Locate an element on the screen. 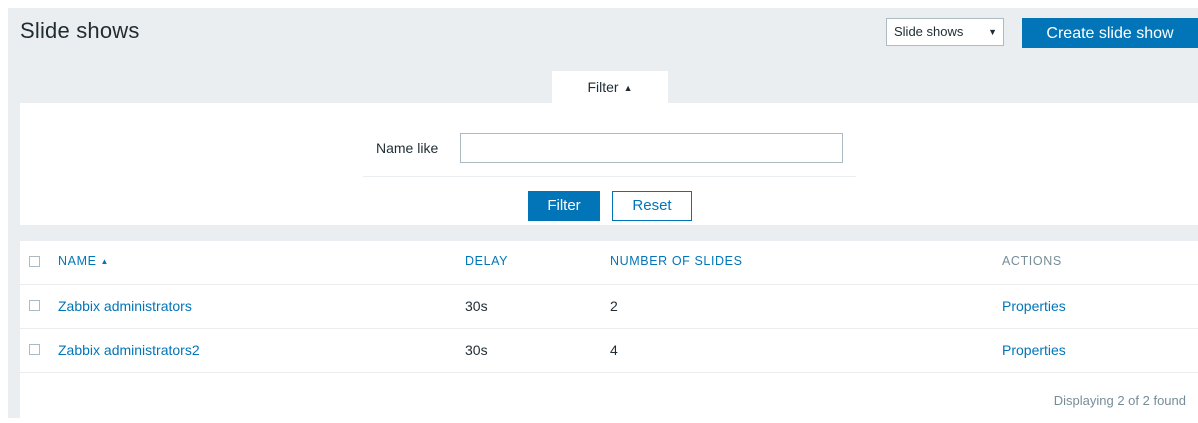 The height and width of the screenshot is (423, 1198). filter-tab: Filter ▲ is located at coordinates (610, 87).